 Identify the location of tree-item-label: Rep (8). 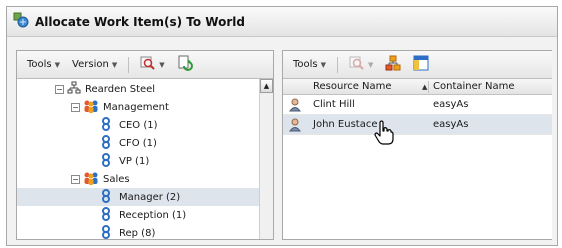
(137, 233).